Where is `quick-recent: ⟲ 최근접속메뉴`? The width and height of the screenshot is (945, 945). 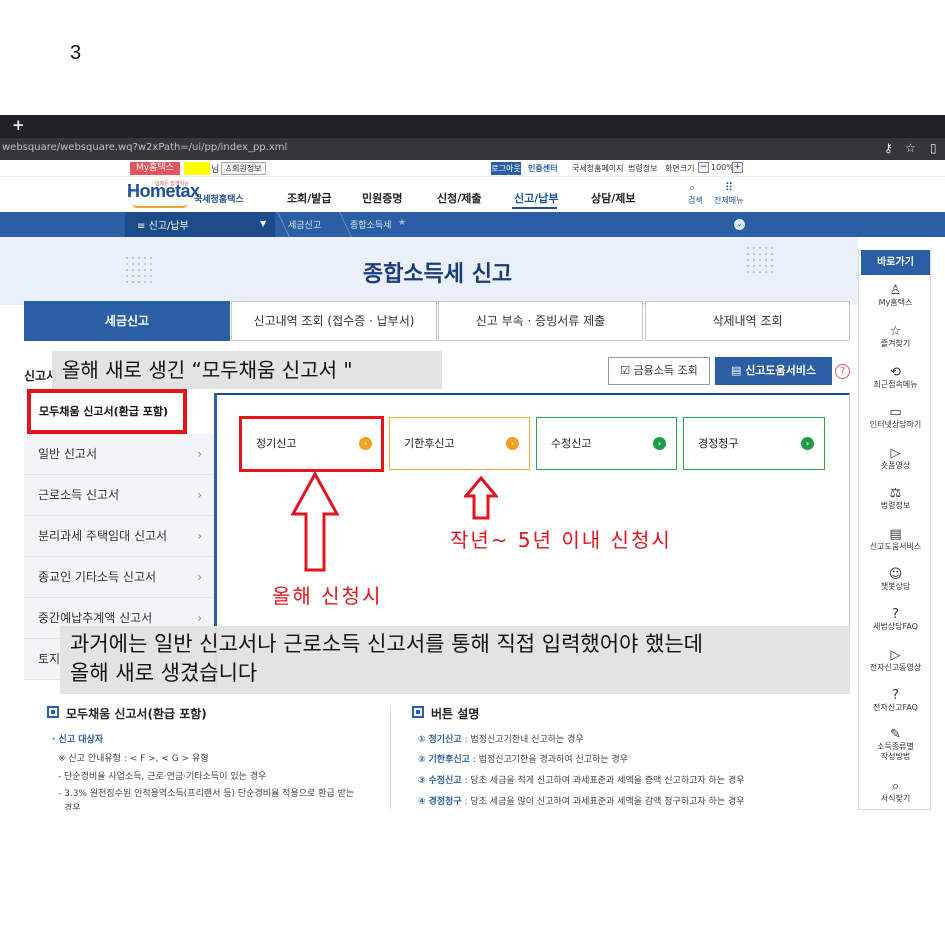
quick-recent: ⟲ 최근접속메뉴 is located at coordinates (895, 377).